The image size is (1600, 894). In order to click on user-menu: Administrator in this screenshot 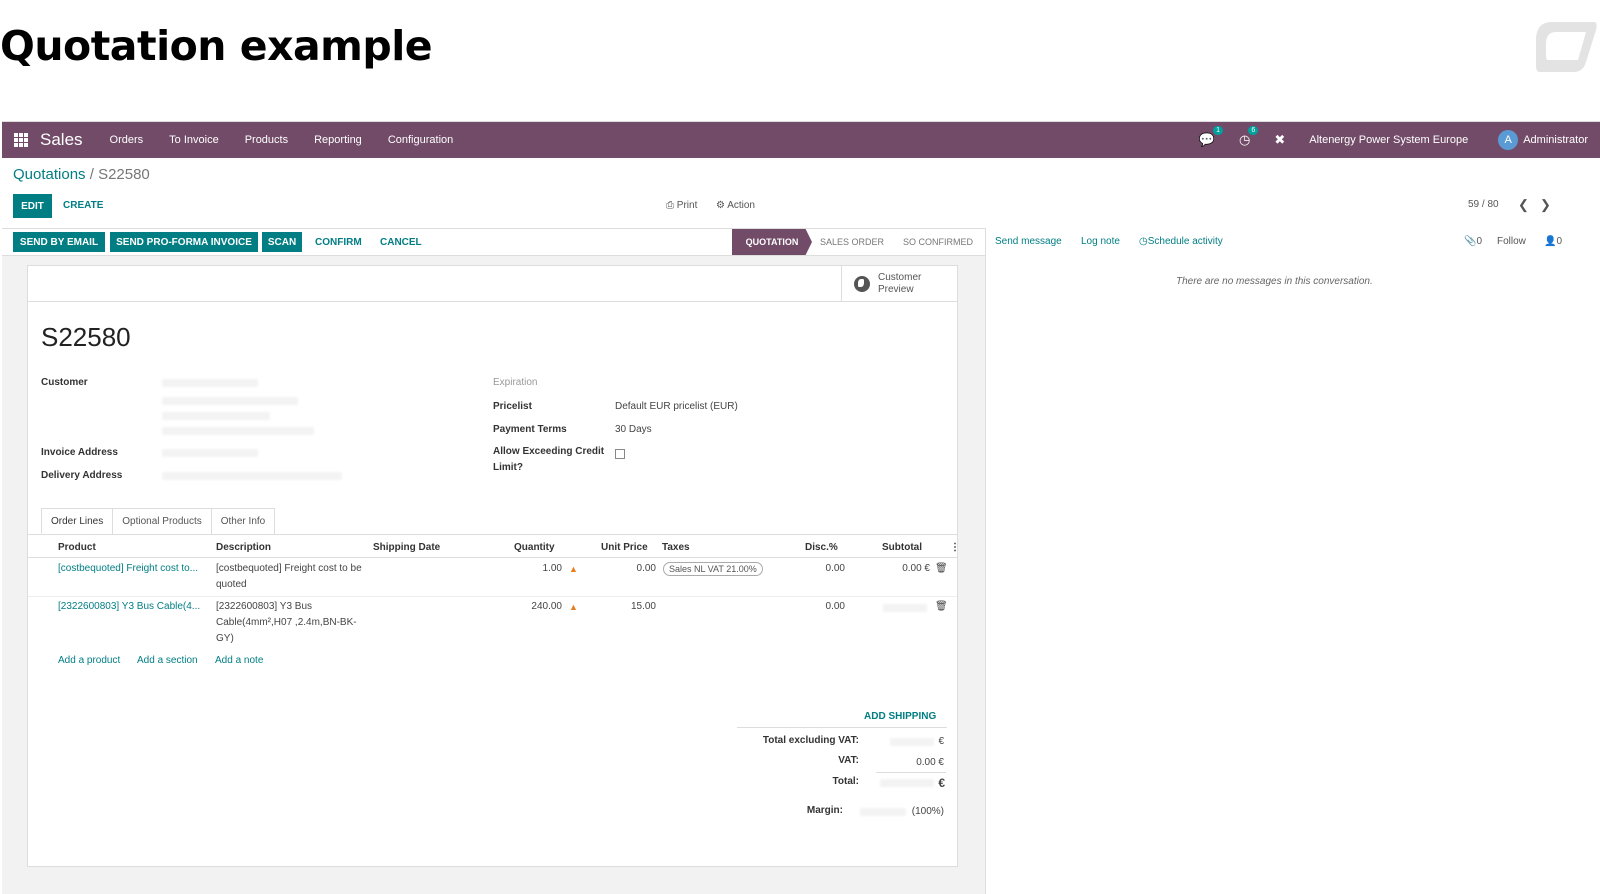, I will do `click(1555, 140)`.